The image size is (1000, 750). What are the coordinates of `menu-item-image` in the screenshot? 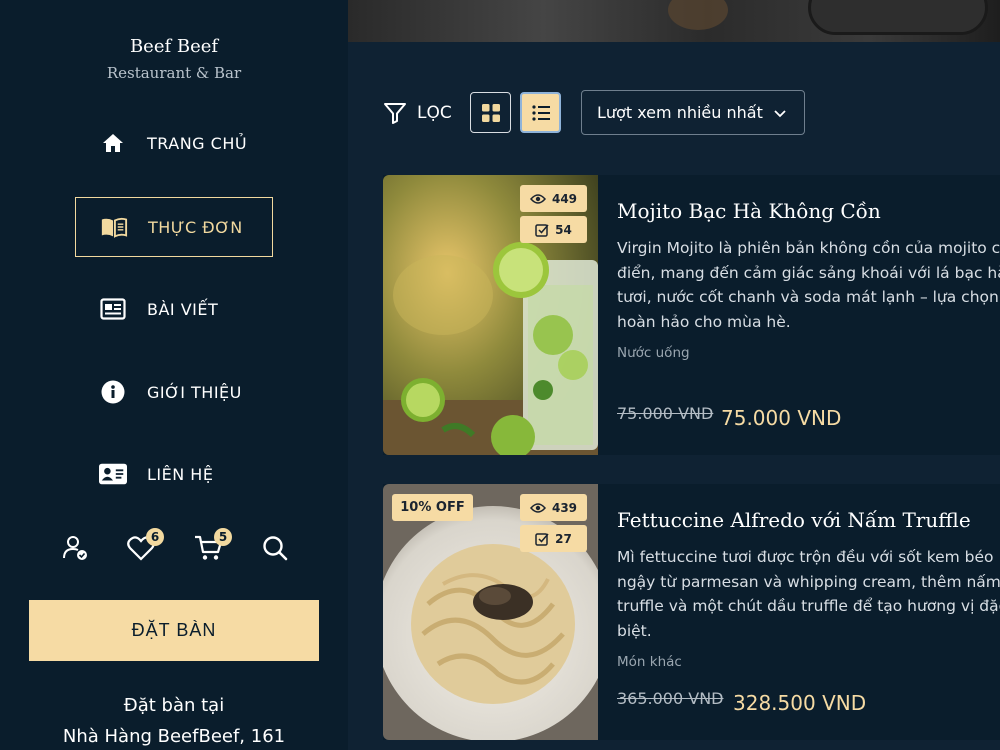 It's located at (490, 612).